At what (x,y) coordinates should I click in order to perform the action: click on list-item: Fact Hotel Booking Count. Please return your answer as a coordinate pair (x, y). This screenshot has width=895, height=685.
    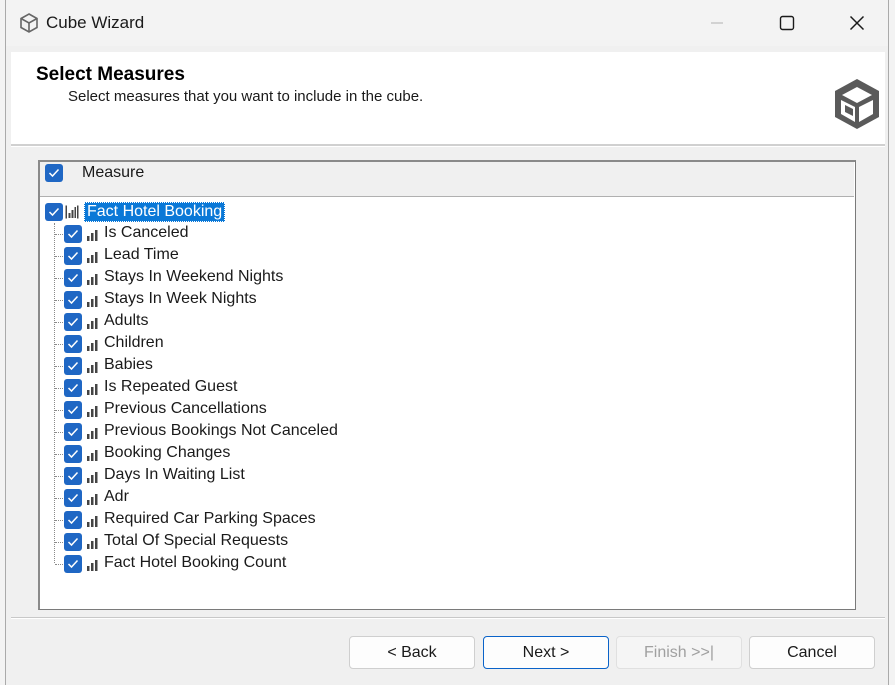
    Looking at the image, I should click on (440, 564).